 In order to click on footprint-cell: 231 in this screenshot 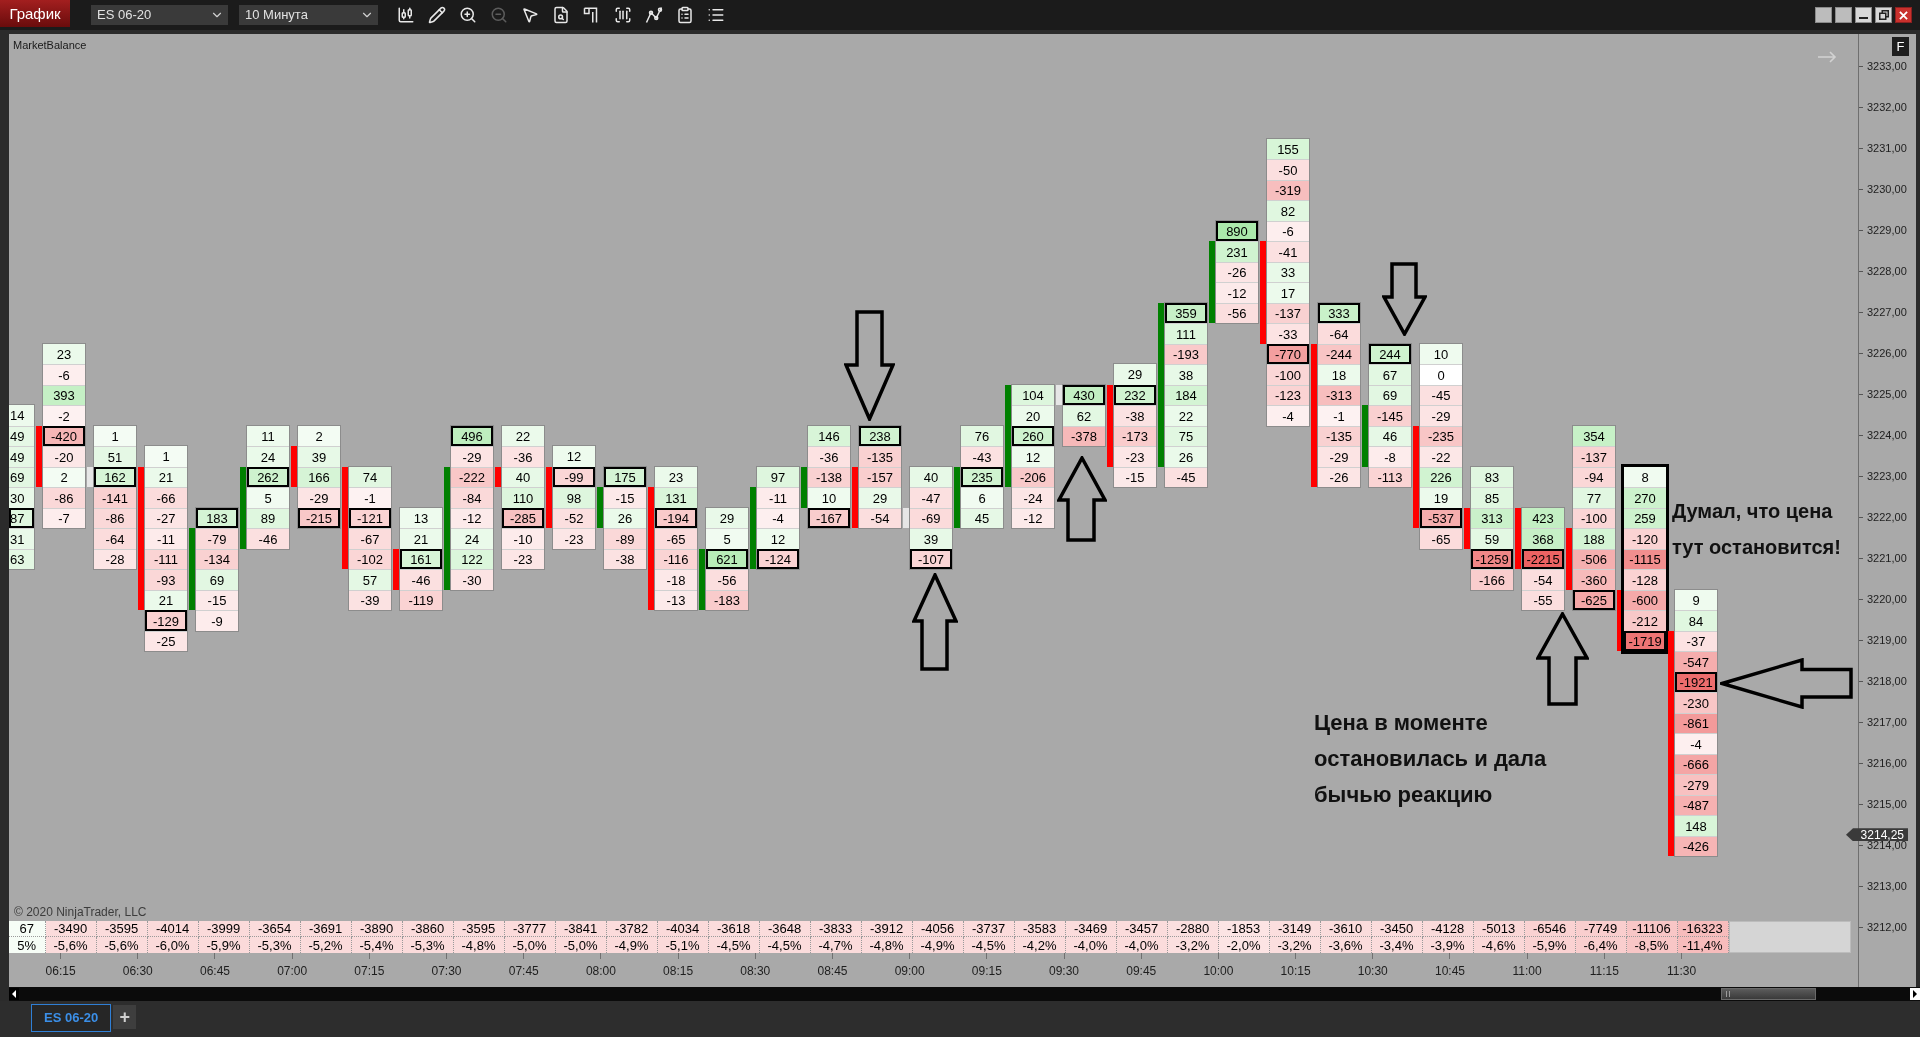, I will do `click(1237, 251)`.